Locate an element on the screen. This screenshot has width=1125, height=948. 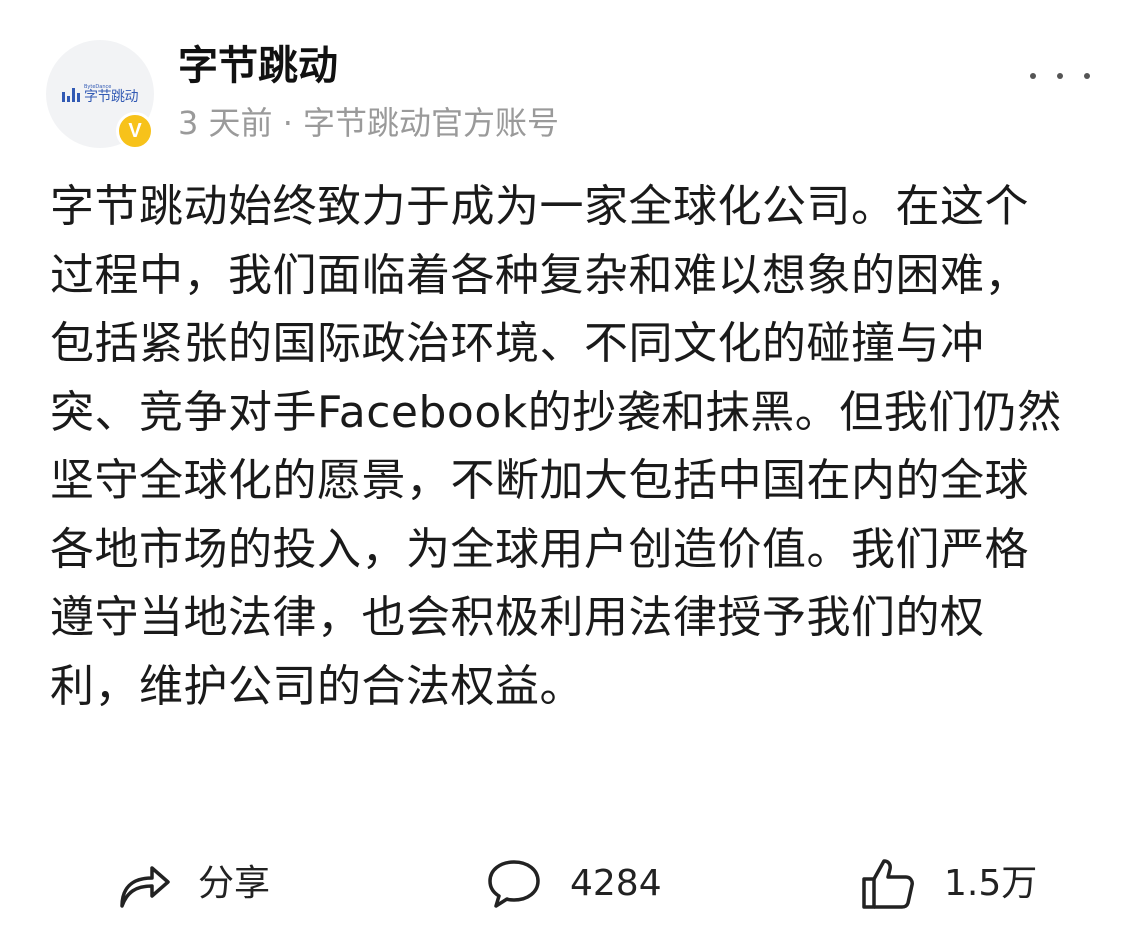
more-options-button is located at coordinates (1060, 76).